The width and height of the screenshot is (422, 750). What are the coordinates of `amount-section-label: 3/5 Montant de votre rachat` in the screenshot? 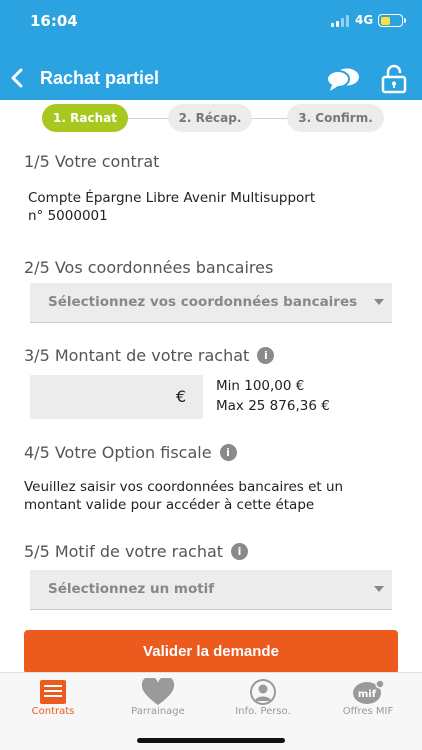 It's located at (137, 355).